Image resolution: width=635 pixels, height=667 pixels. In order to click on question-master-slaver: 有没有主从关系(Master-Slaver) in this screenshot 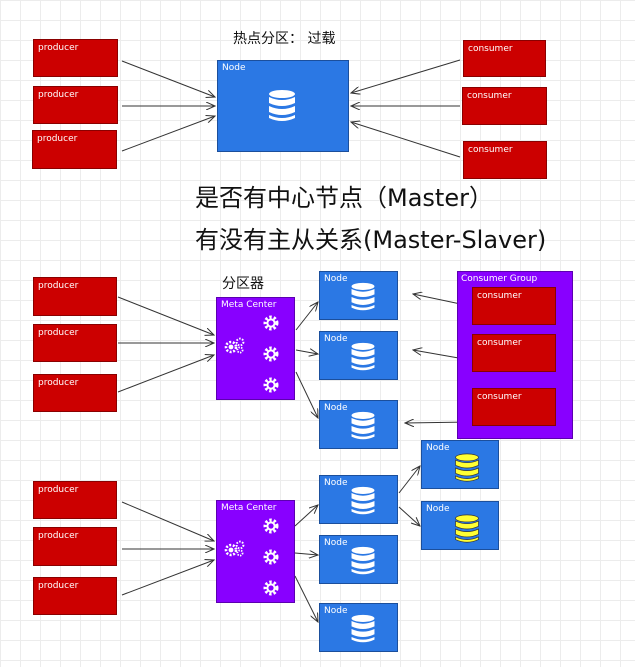, I will do `click(371, 240)`.